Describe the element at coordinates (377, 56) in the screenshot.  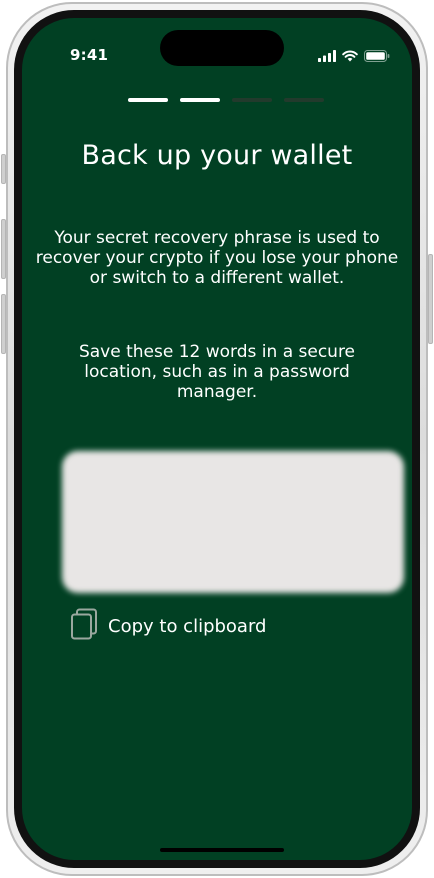
I see `battery-icon` at that location.